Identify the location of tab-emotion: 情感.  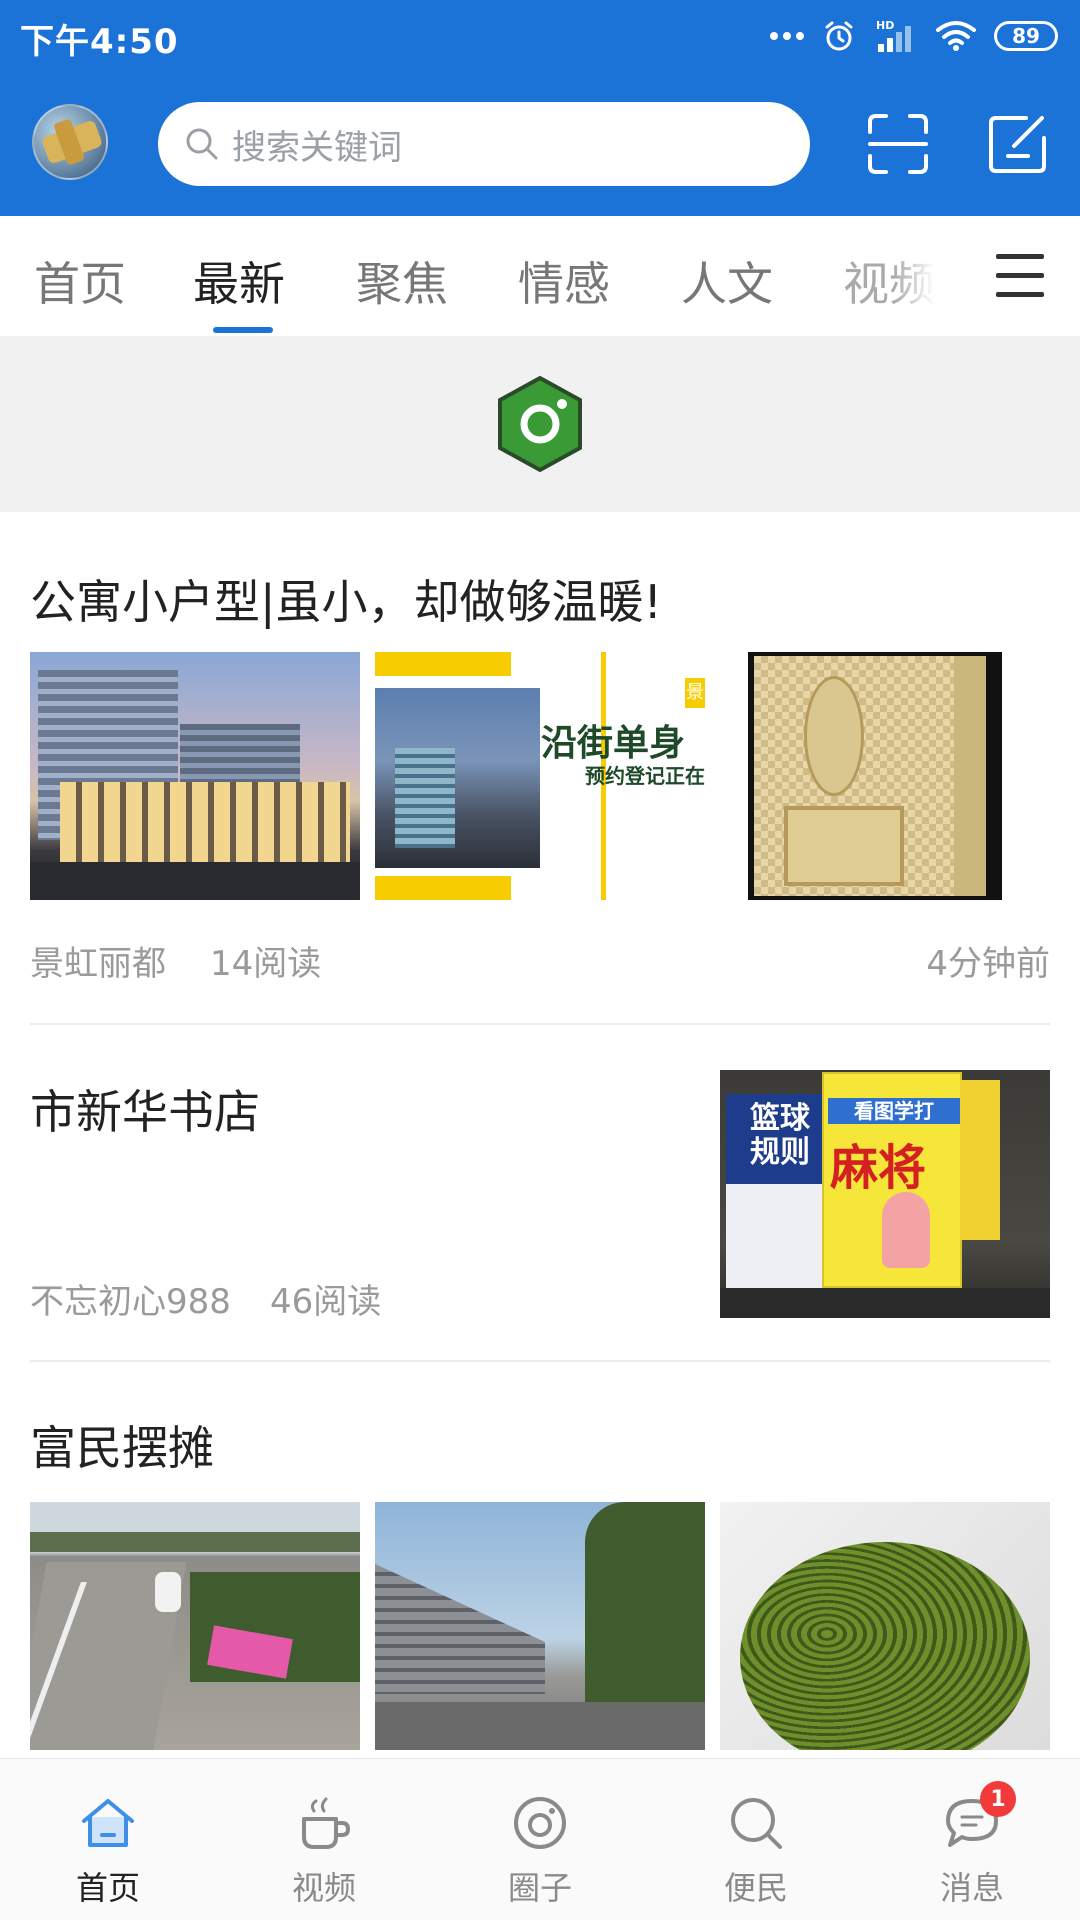
(564, 281).